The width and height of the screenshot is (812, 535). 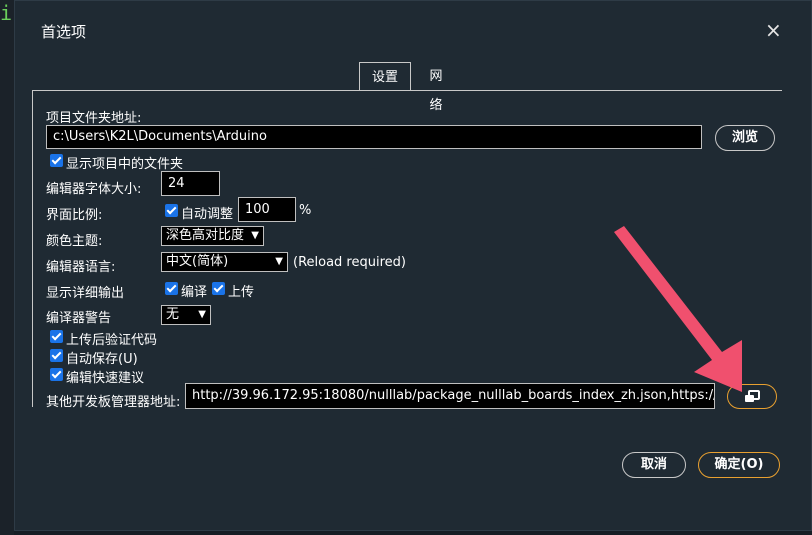 What do you see at coordinates (407, 90) in the screenshot?
I see `tabs-divider` at bounding box center [407, 90].